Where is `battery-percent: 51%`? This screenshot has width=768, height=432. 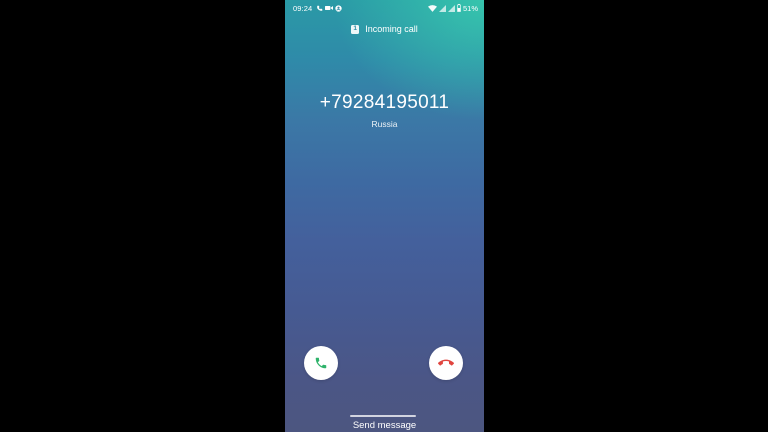
battery-percent: 51% is located at coordinates (470, 8).